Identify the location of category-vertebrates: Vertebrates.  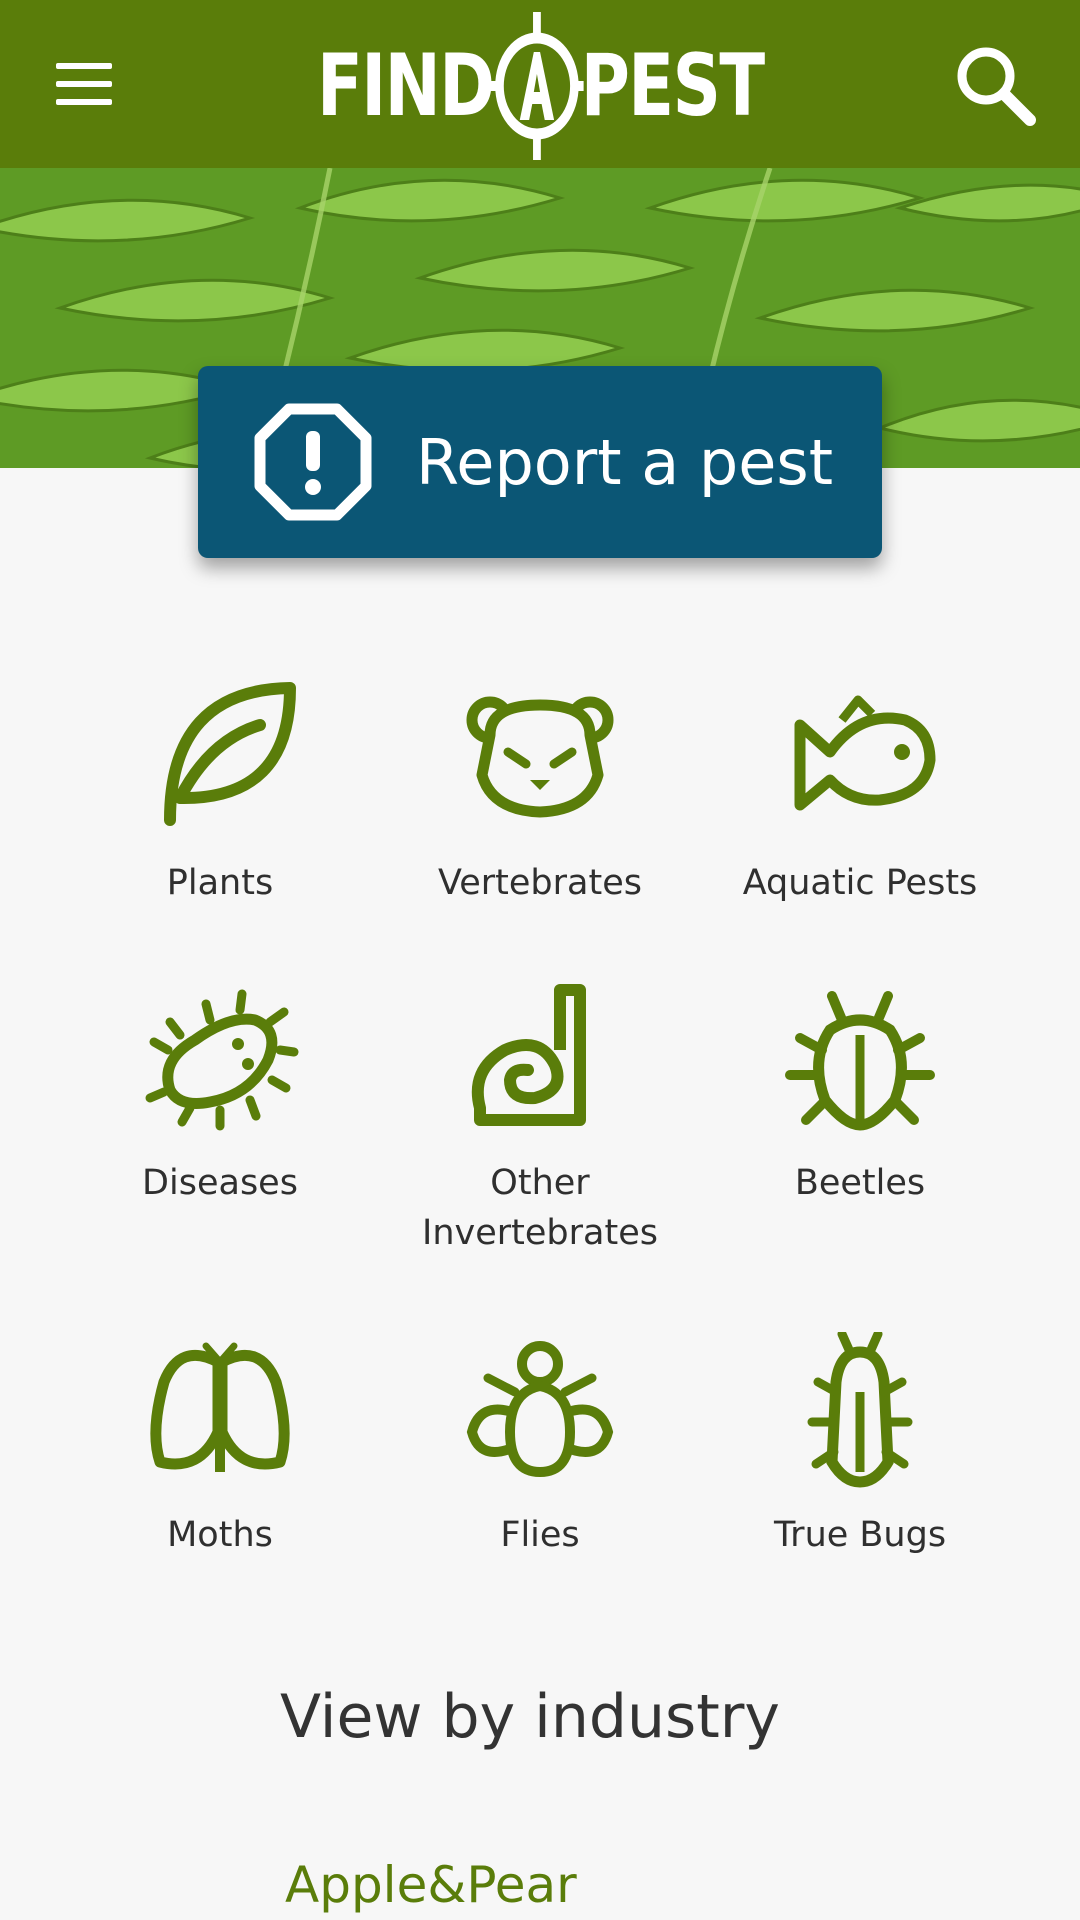
(540, 794).